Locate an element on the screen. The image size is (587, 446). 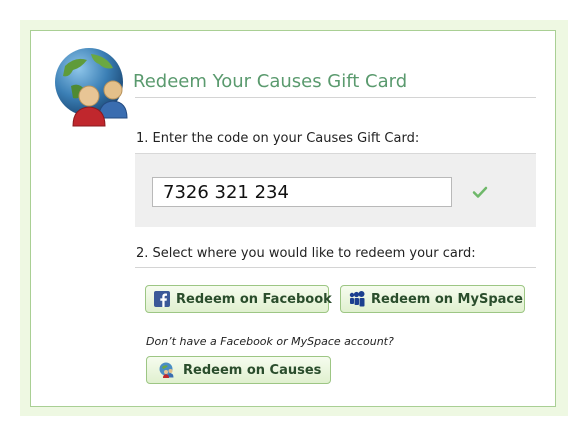
causes-icon is located at coordinates (166, 370).